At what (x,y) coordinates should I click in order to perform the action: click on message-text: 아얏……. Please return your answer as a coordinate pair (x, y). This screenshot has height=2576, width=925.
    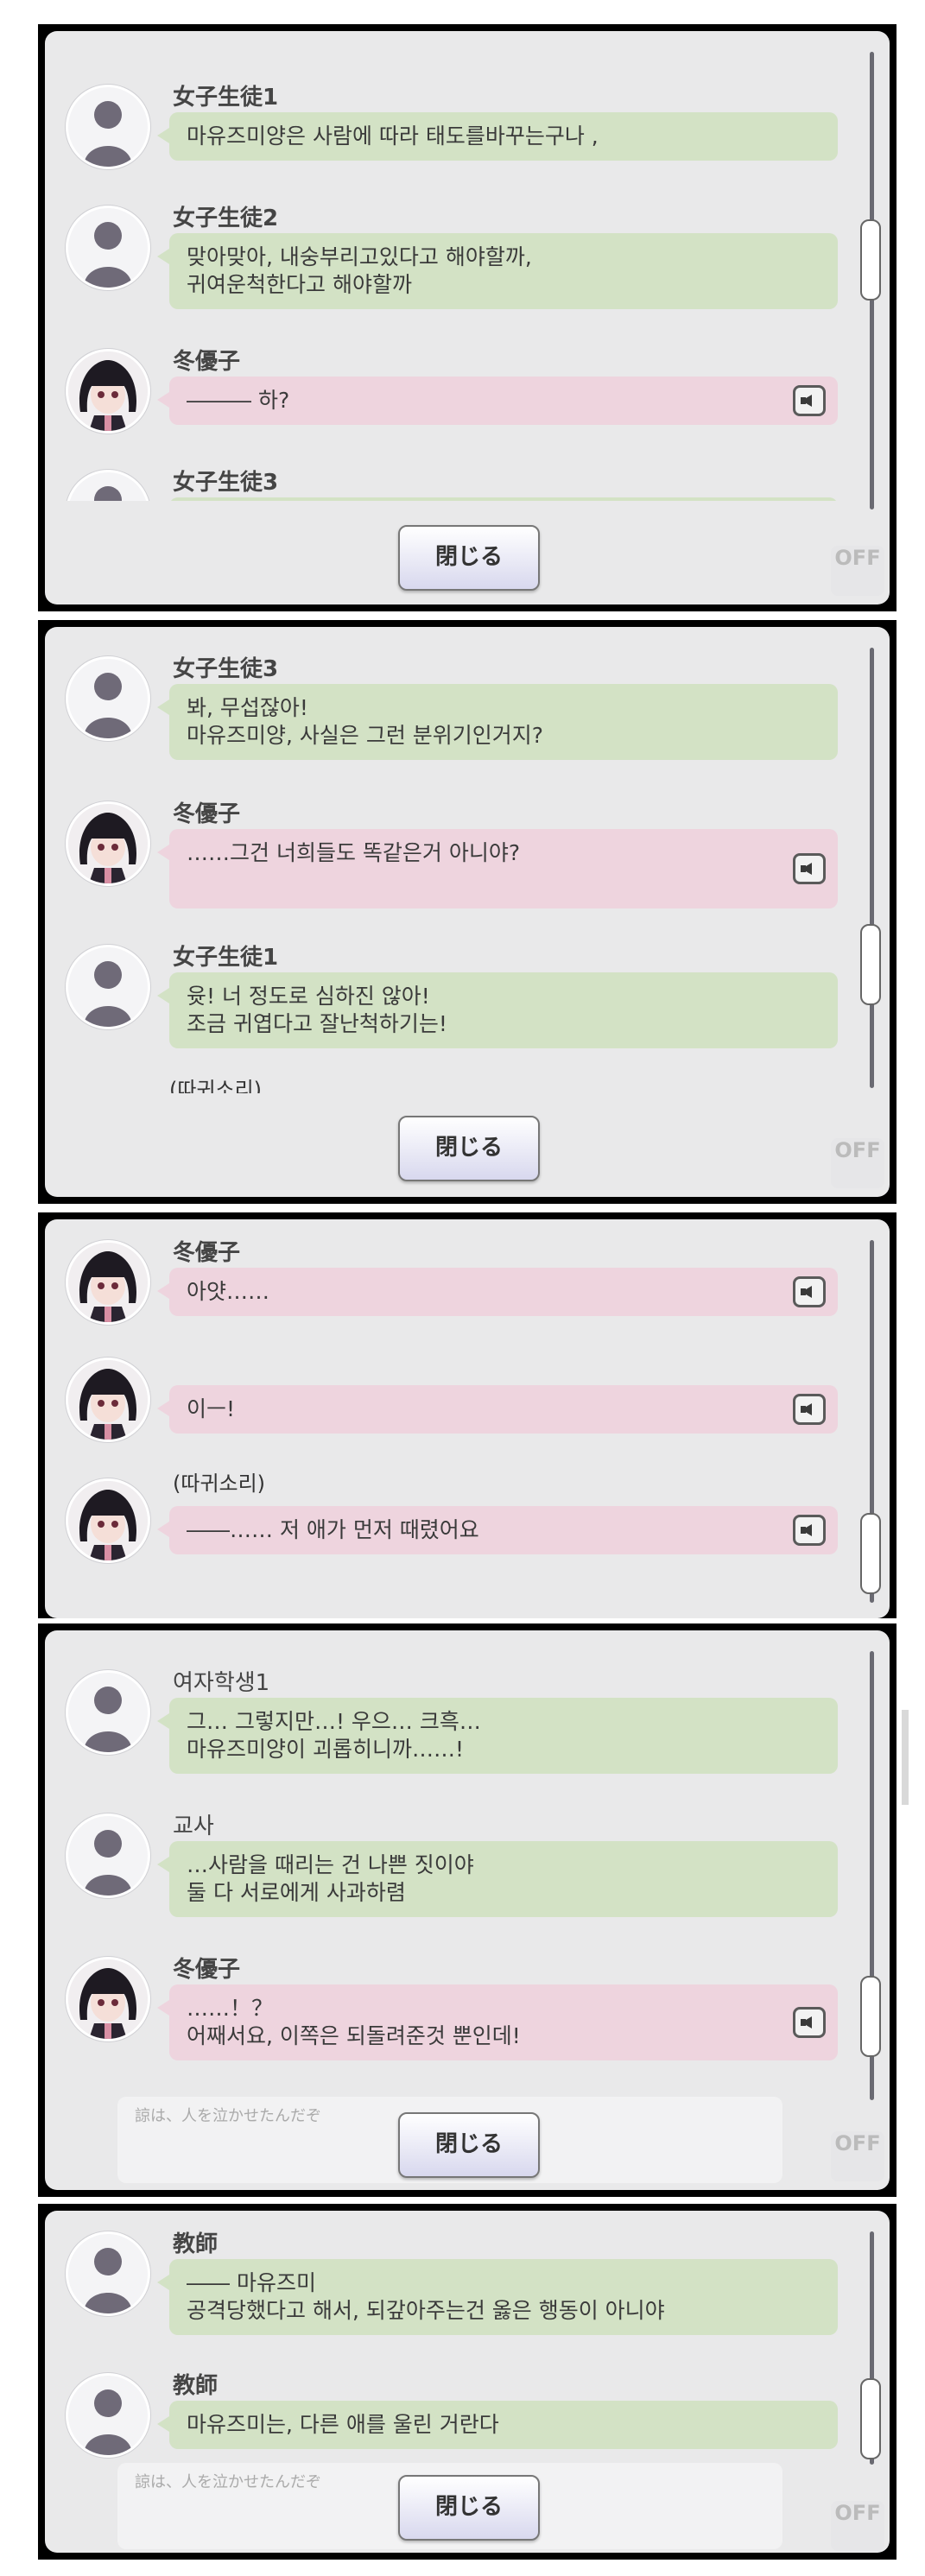
    Looking at the image, I should click on (228, 1291).